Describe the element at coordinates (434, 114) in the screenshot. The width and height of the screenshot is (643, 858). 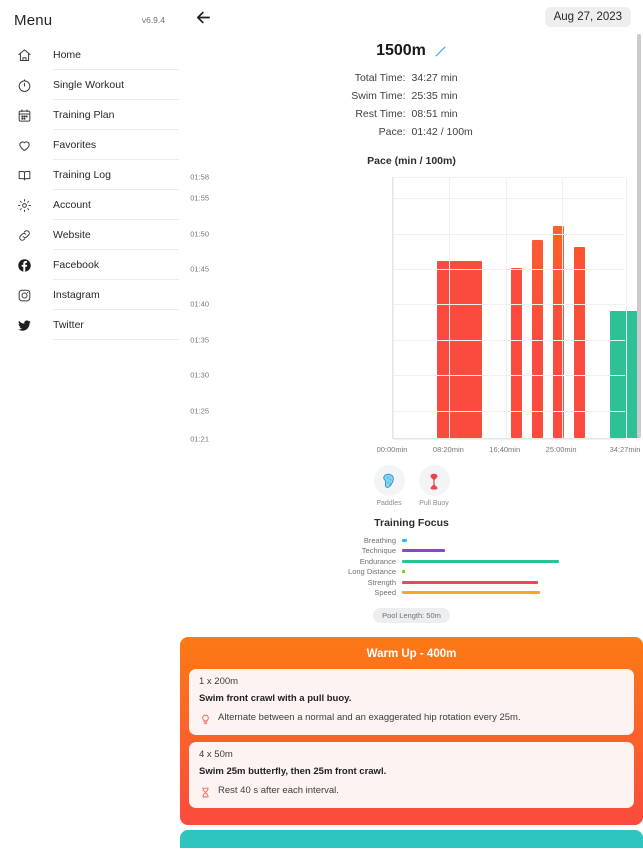
I see `stat-value: 08:51 min` at that location.